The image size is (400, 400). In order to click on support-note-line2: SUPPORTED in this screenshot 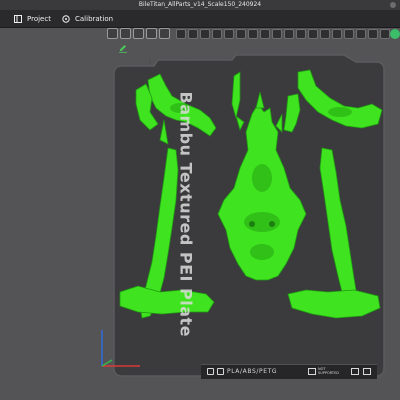, I will do `click(328, 373)`.